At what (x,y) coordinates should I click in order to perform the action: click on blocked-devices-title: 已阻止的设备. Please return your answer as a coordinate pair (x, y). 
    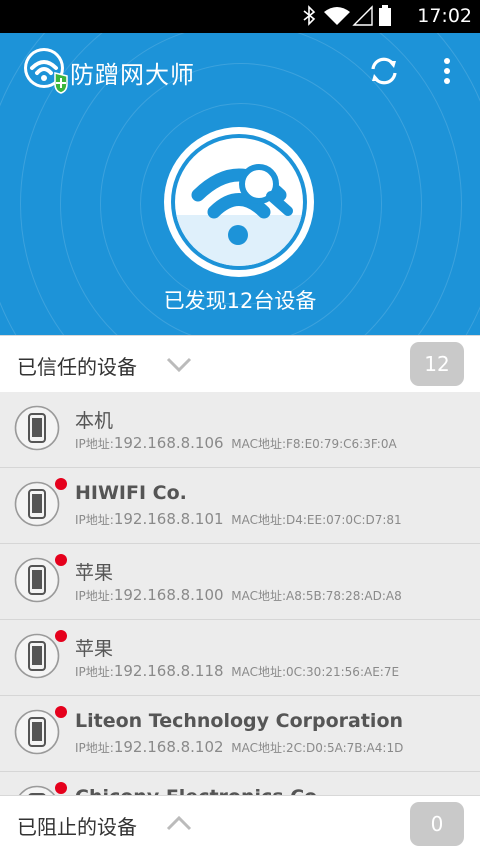
    Looking at the image, I should click on (77, 827).